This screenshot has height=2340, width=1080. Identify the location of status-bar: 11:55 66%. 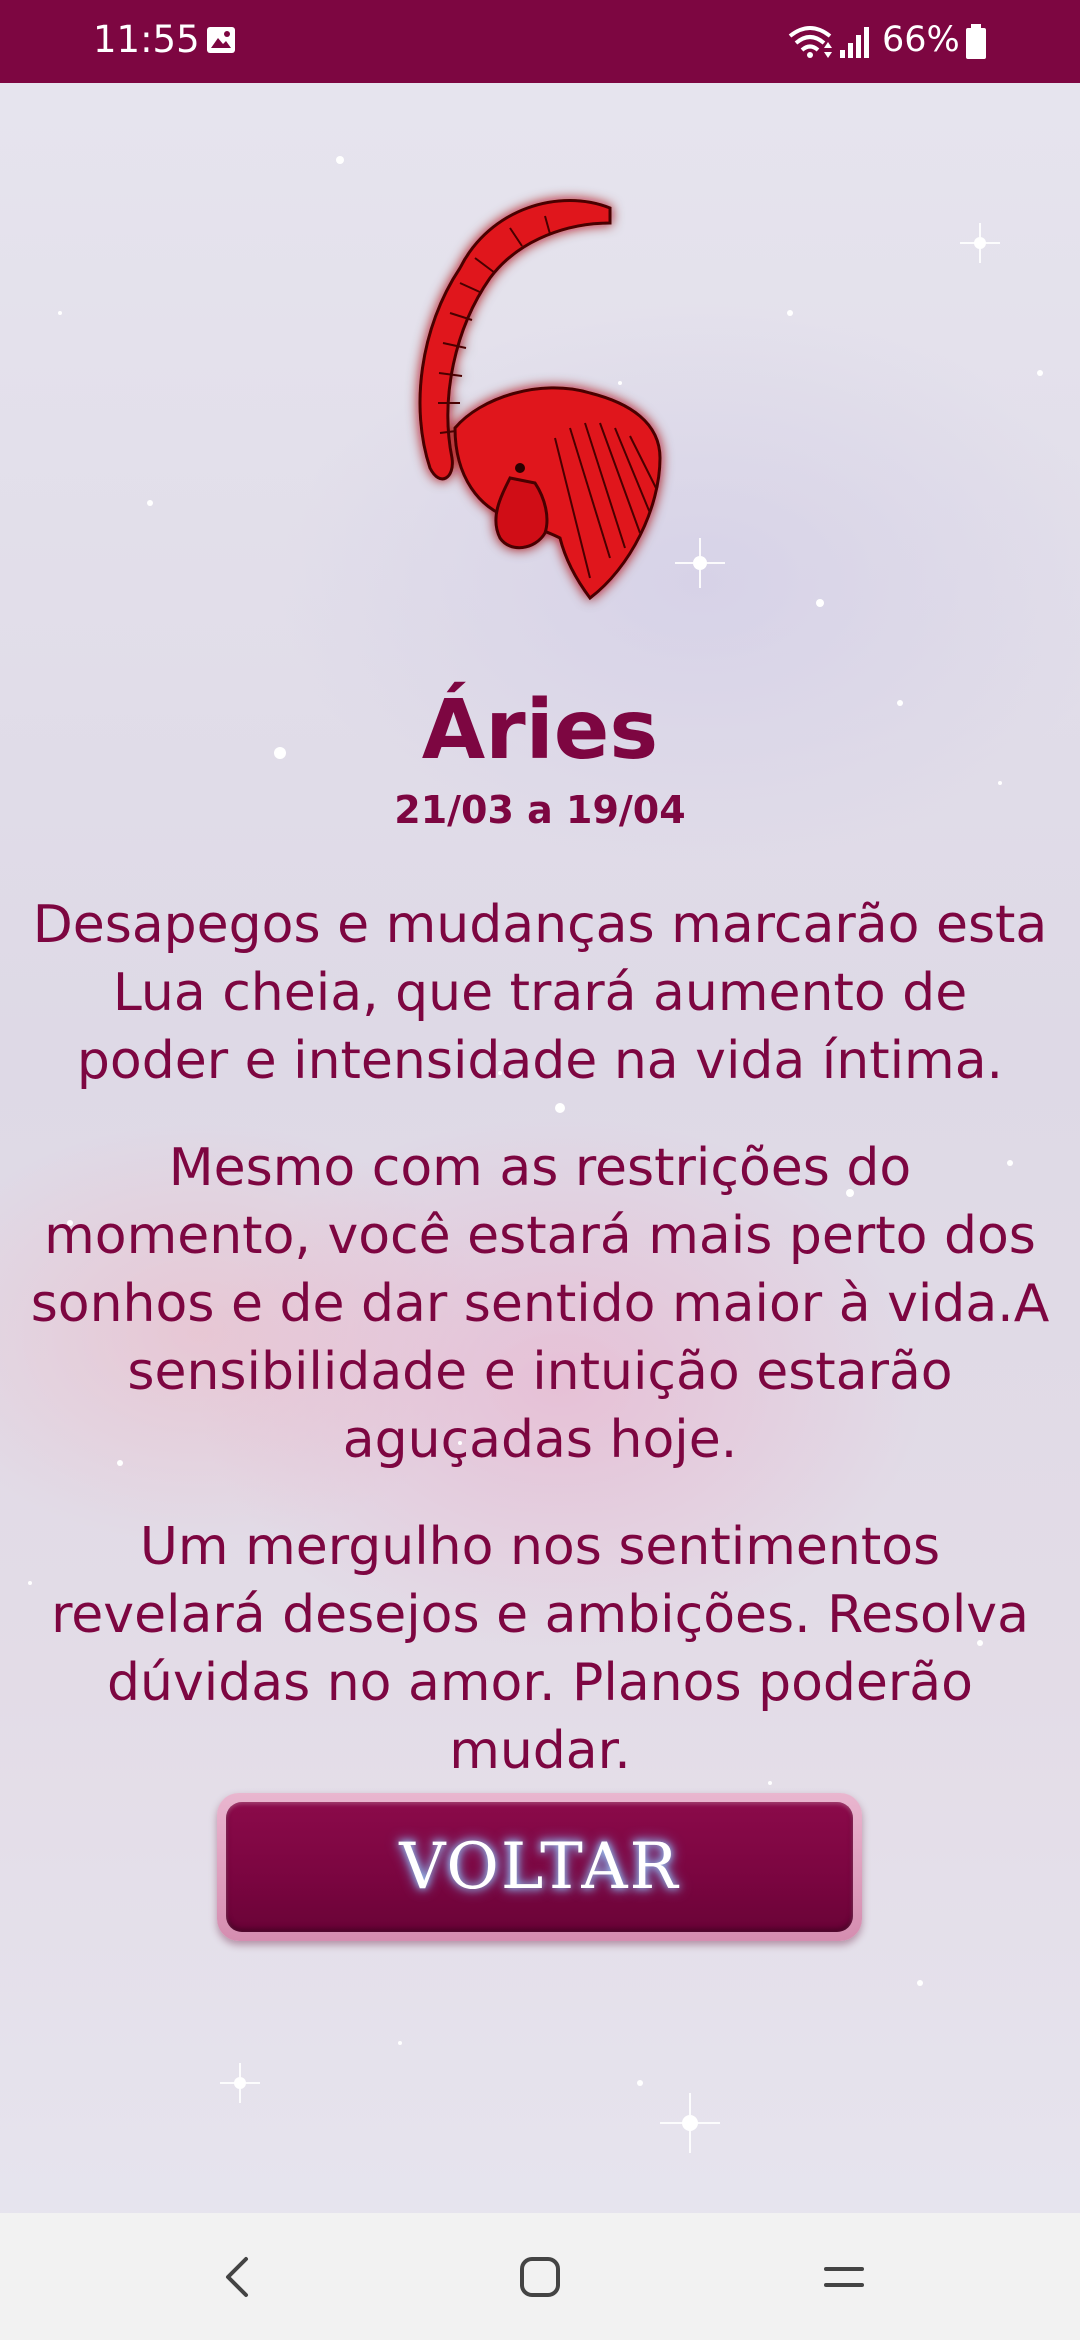
(540, 41).